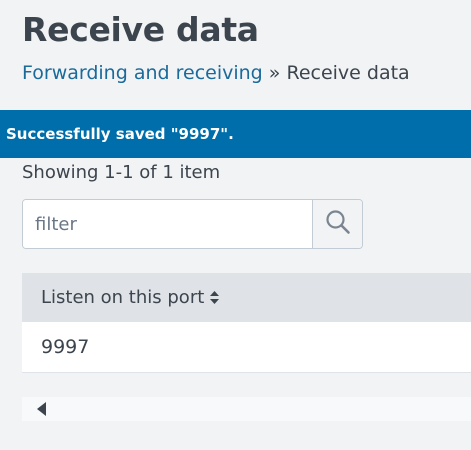 This screenshot has height=450, width=471. I want to click on page-title: Receive data, so click(140, 29).